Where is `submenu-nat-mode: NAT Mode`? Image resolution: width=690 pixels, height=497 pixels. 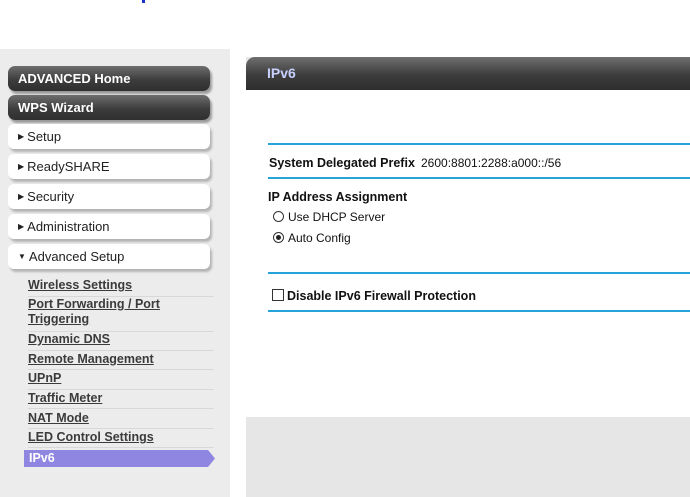 submenu-nat-mode: NAT Mode is located at coordinates (121, 418).